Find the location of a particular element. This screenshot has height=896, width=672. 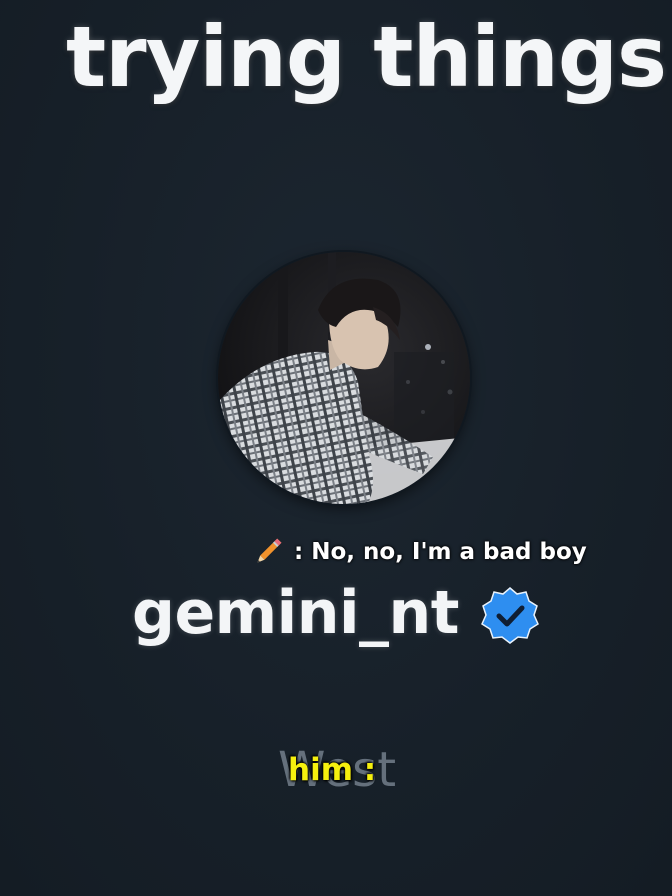

profile-avatar is located at coordinates (344, 378).